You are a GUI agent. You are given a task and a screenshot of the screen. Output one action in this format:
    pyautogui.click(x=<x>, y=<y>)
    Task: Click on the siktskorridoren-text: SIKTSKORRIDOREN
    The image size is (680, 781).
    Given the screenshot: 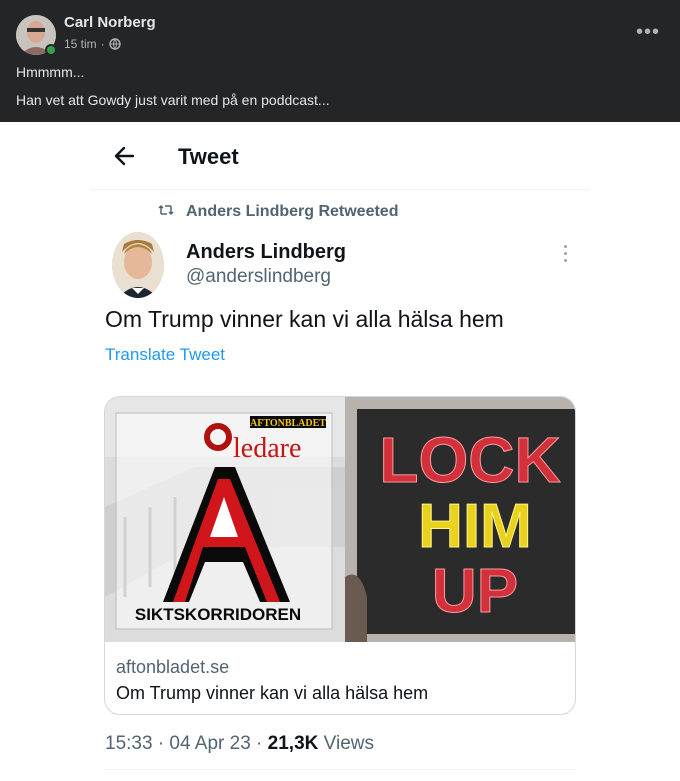 What is the action you would take?
    pyautogui.click(x=218, y=614)
    